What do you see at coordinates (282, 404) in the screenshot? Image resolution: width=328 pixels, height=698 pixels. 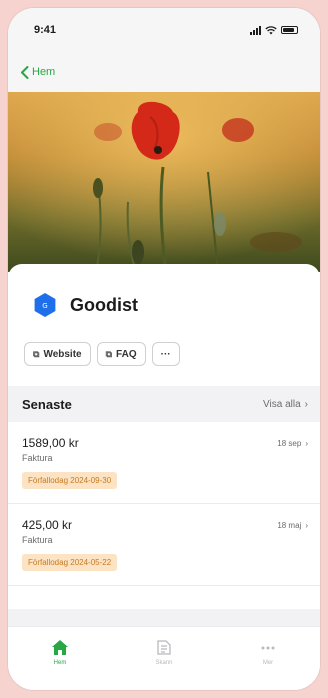 I see `see-all-label: Visa alla` at bounding box center [282, 404].